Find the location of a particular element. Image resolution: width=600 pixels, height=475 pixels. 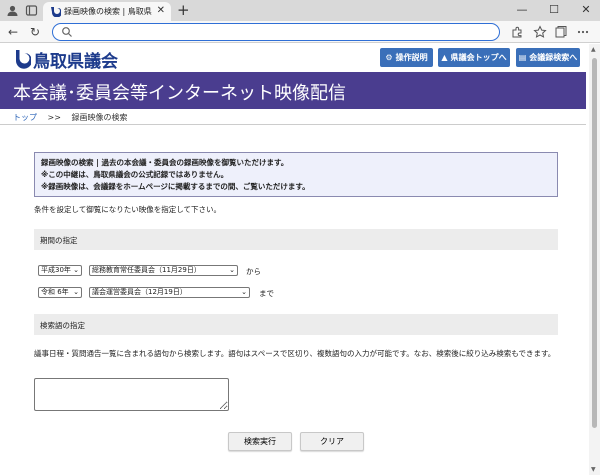

minutes-search-button: ▤ 会議録検索へ is located at coordinates (548, 57).